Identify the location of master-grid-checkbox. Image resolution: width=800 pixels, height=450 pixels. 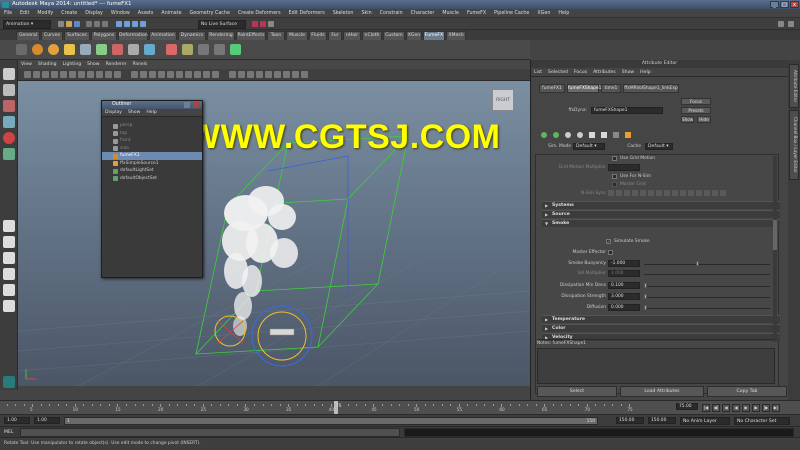
(614, 184).